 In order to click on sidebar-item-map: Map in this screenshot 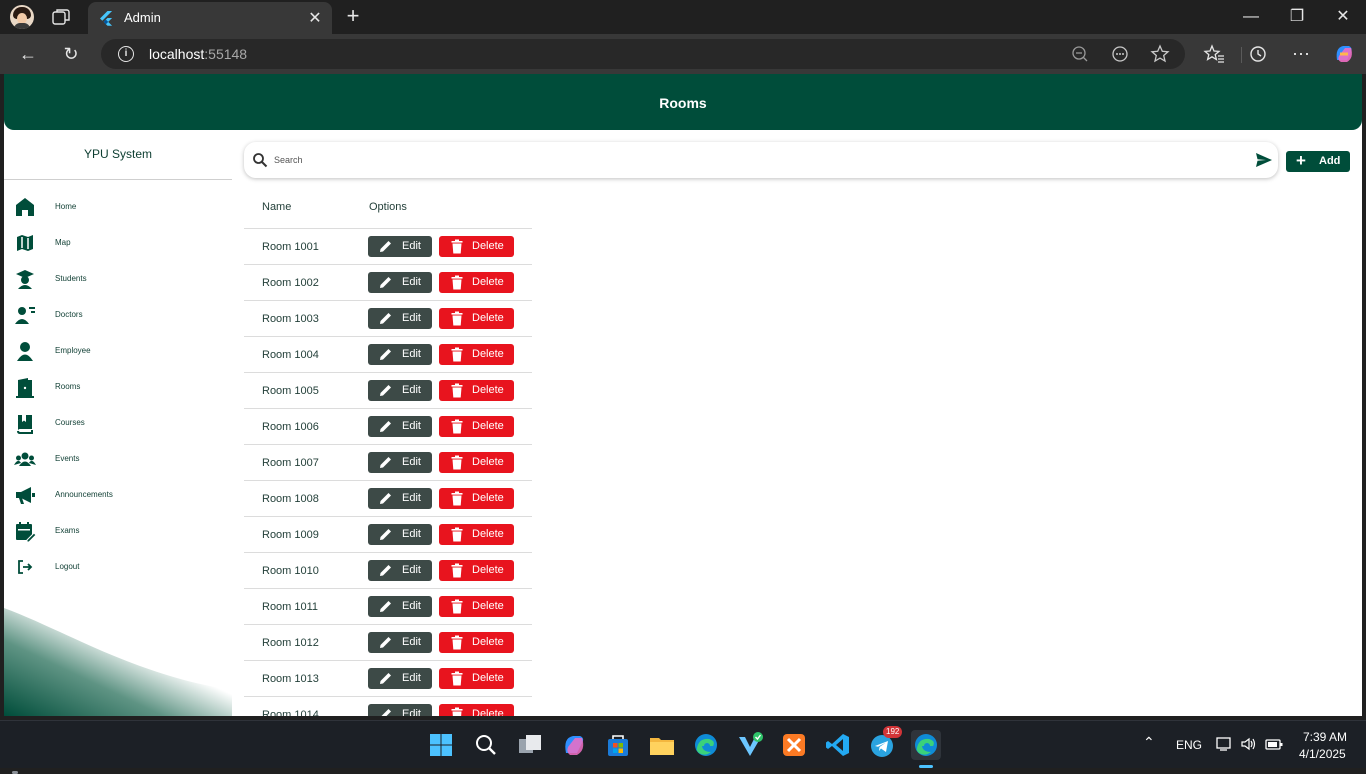, I will do `click(118, 244)`.